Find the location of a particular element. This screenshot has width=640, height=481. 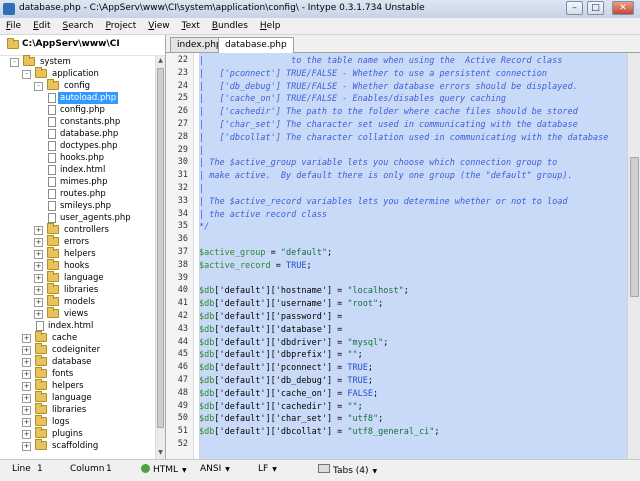

tree-folder: + models is located at coordinates (77, 301).